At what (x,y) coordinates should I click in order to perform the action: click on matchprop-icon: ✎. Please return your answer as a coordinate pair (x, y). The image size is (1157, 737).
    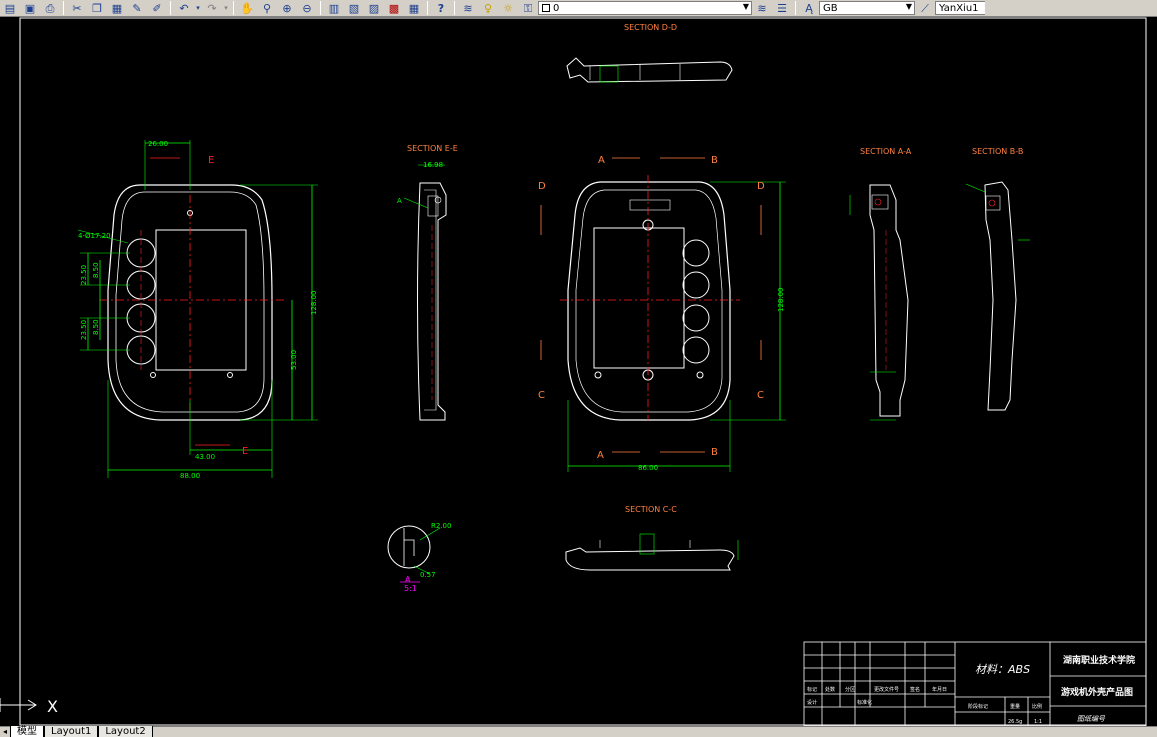
    Looking at the image, I should click on (137, 8).